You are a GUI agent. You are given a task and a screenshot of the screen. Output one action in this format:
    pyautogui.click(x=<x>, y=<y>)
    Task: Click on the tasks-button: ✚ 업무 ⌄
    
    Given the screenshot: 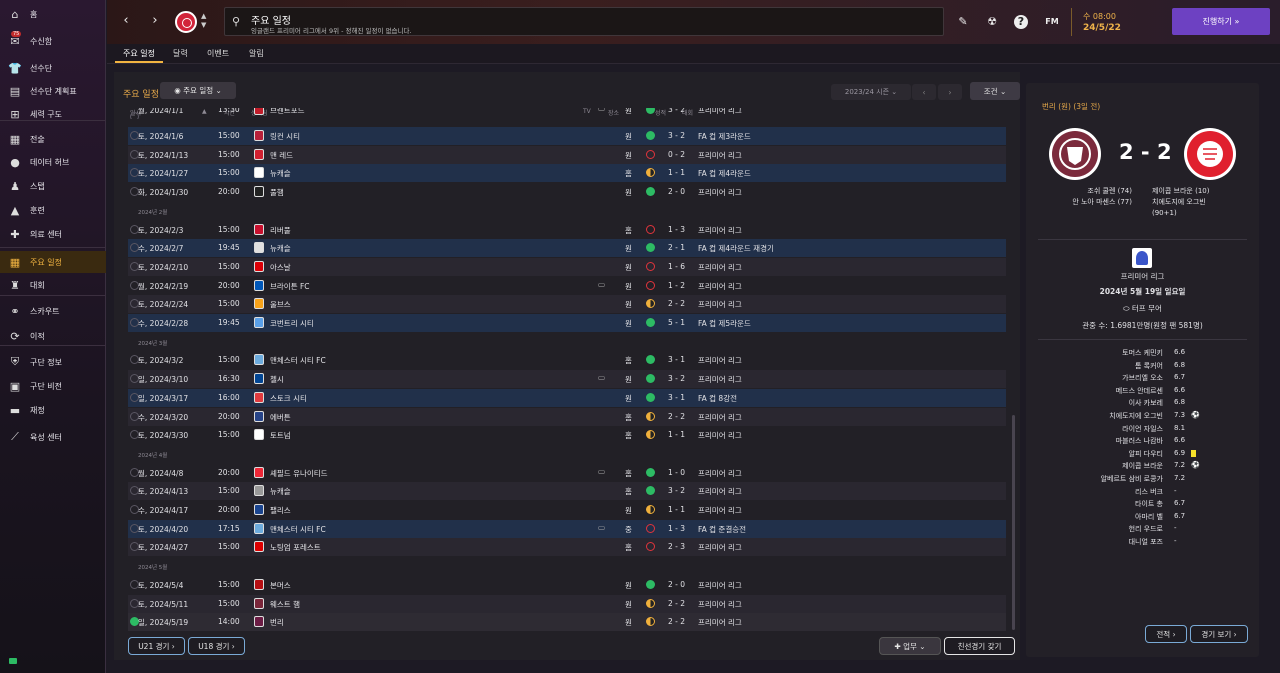 What is the action you would take?
    pyautogui.click(x=910, y=646)
    